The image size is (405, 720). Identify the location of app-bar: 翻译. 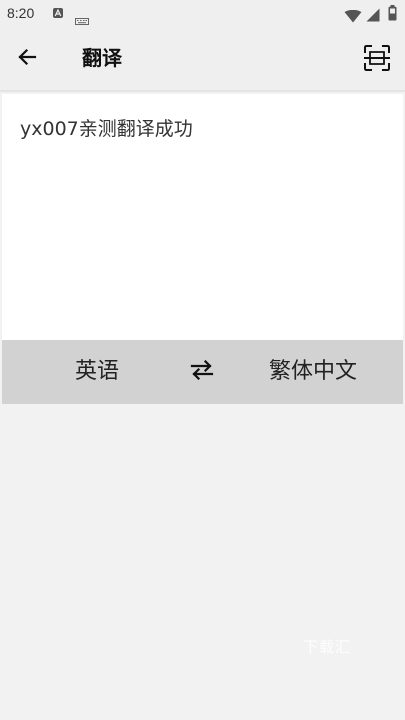
(202, 60).